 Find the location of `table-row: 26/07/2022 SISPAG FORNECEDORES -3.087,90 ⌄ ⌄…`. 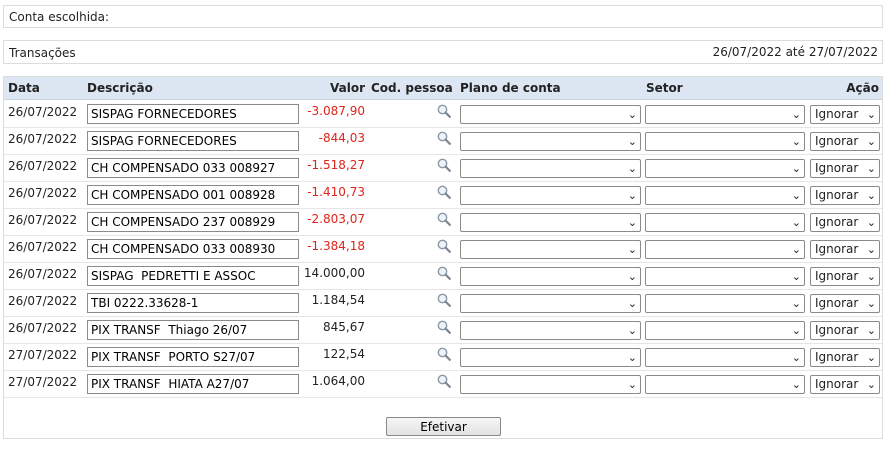

table-row: 26/07/2022 SISPAG FORNECEDORES -3.087,90 ⌄ ⌄… is located at coordinates (443, 114).